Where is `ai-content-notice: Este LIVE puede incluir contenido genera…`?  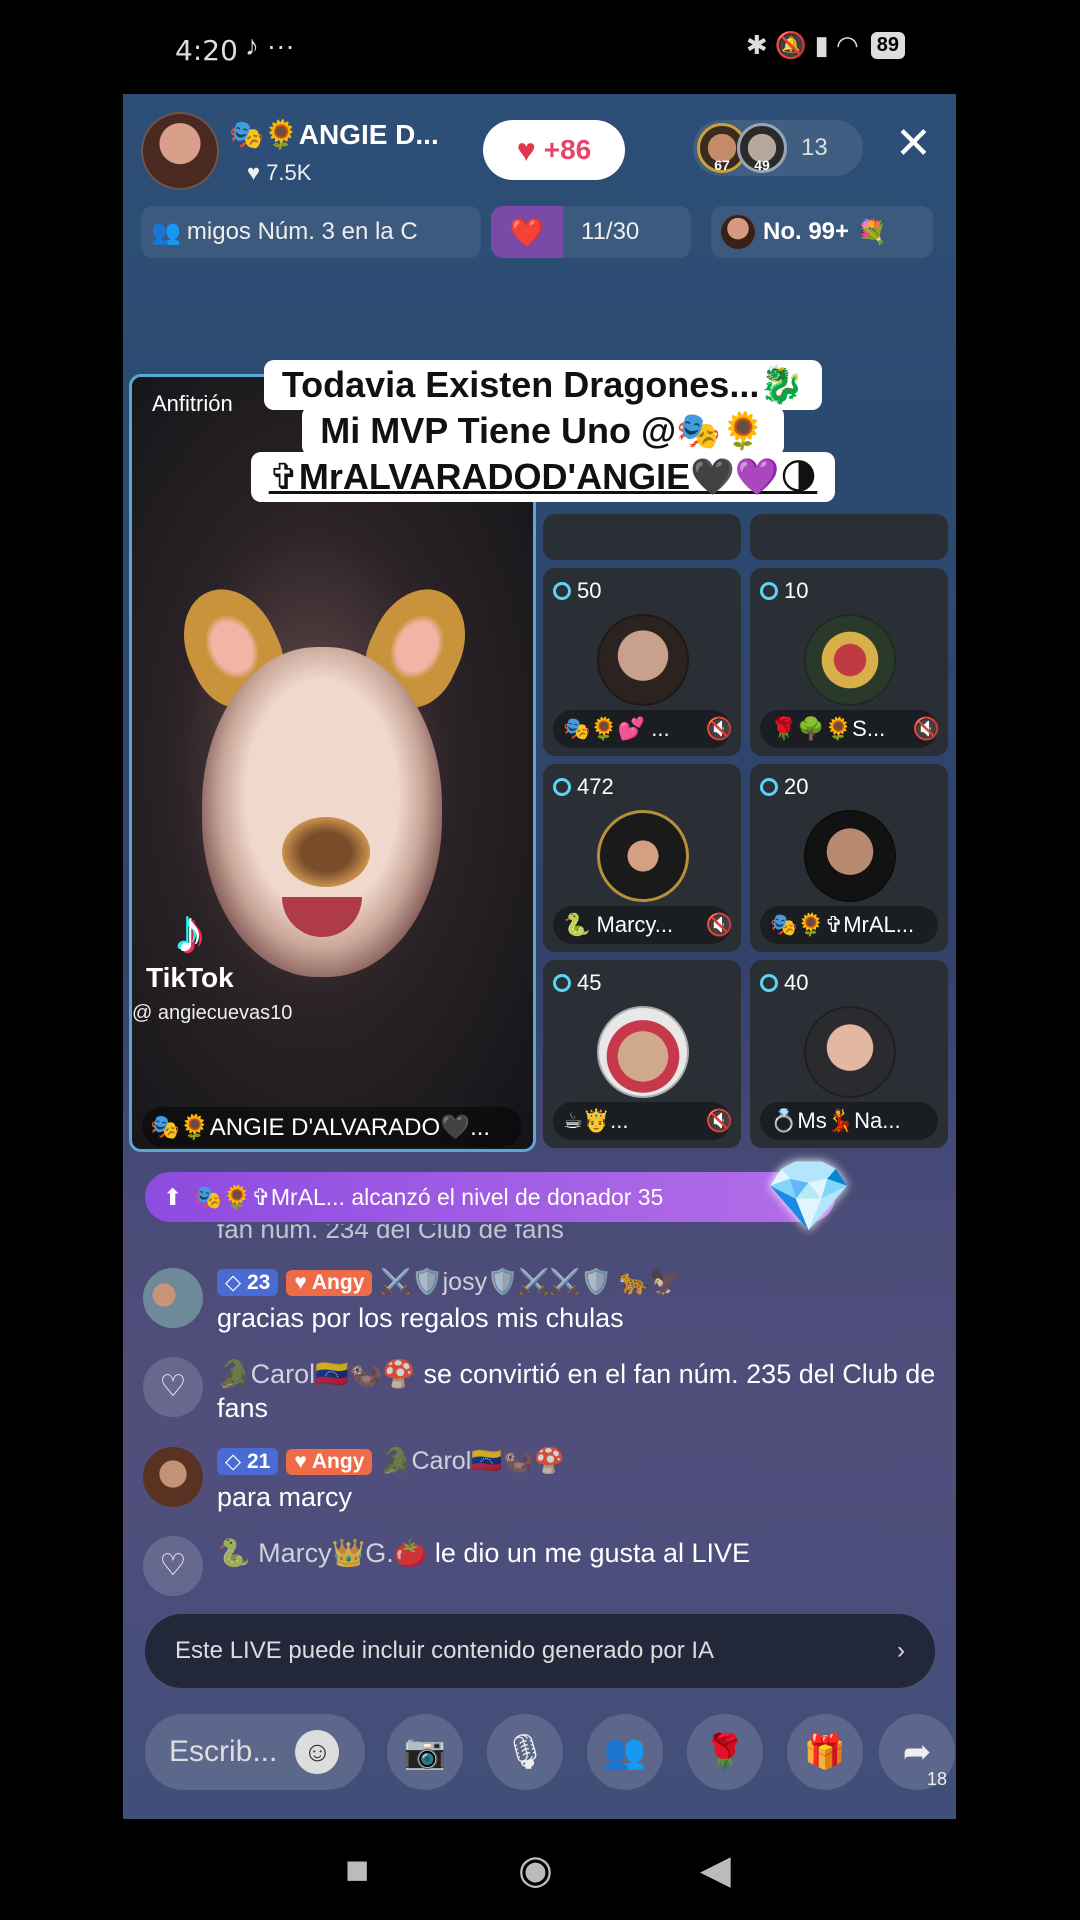 ai-content-notice: Este LIVE puede incluir contenido genera… is located at coordinates (540, 1651).